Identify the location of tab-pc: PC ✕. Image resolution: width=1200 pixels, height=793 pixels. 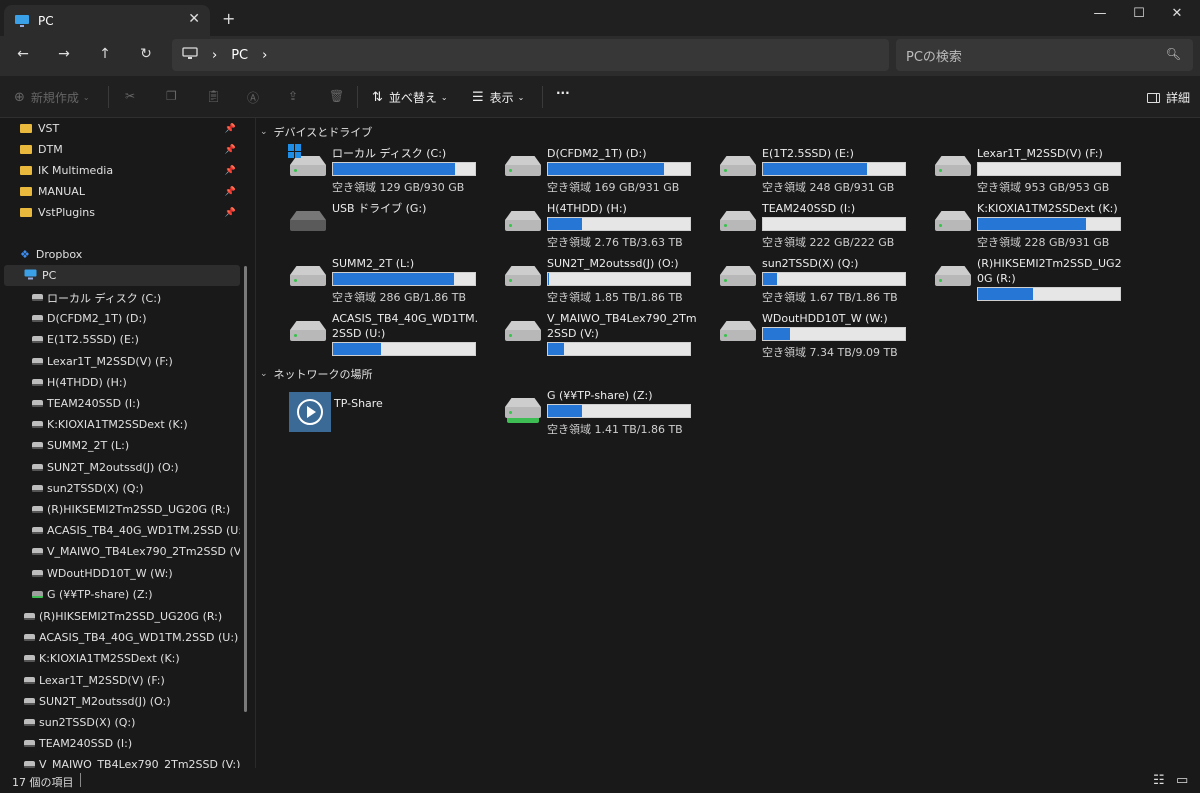
(107, 20).